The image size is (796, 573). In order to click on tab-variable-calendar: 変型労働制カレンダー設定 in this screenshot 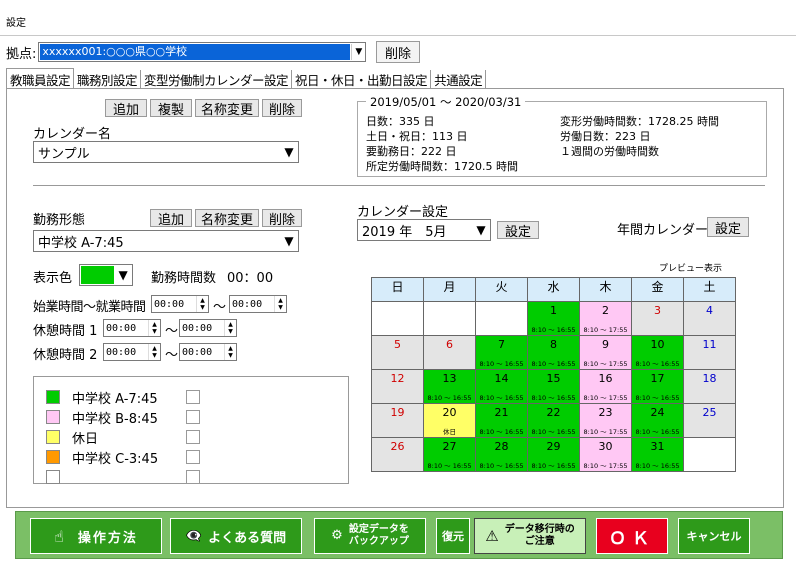, I will do `click(217, 79)`.